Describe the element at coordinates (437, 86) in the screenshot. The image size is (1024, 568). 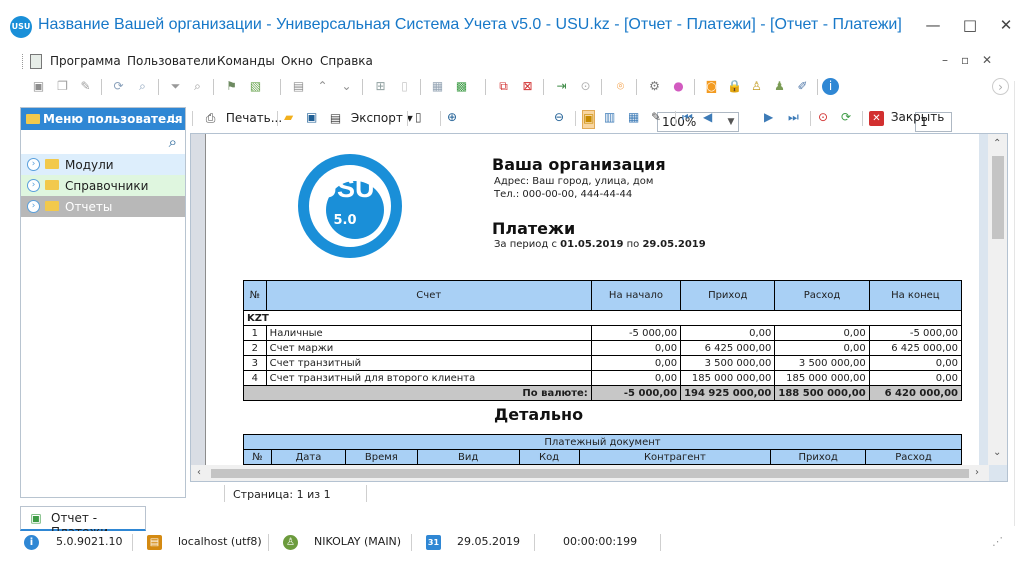
I see `table-icon: ▦` at that location.